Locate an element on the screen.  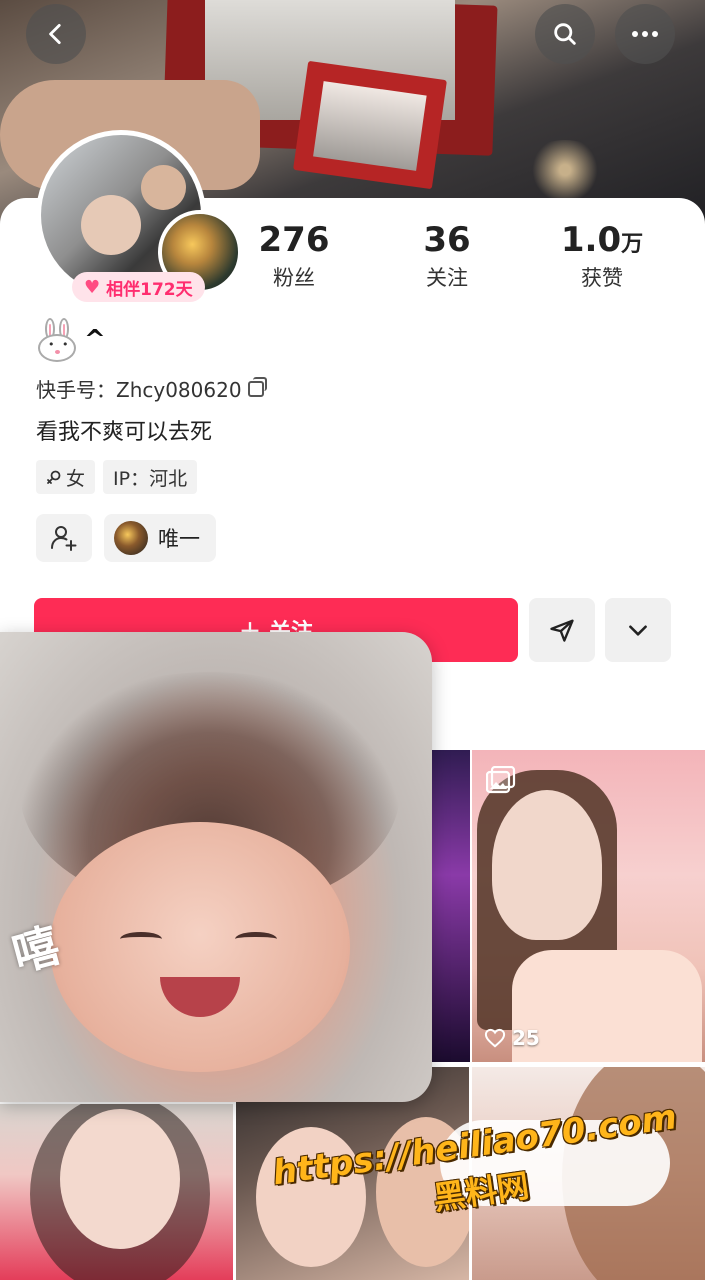
chevron-down-icon is located at coordinates (638, 630).